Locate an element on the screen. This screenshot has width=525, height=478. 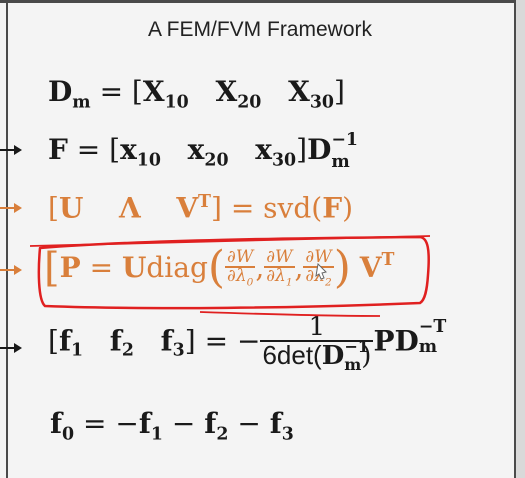
eq4-partial-1: ∂W ∂λ1 is located at coordinates (279, 268).